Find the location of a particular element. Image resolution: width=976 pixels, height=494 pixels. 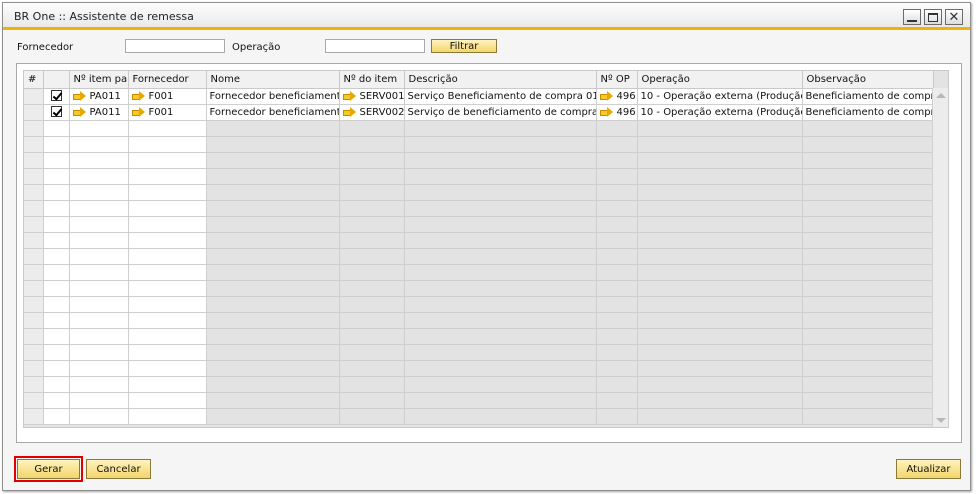

close-button: ✕ is located at coordinates (954, 17).